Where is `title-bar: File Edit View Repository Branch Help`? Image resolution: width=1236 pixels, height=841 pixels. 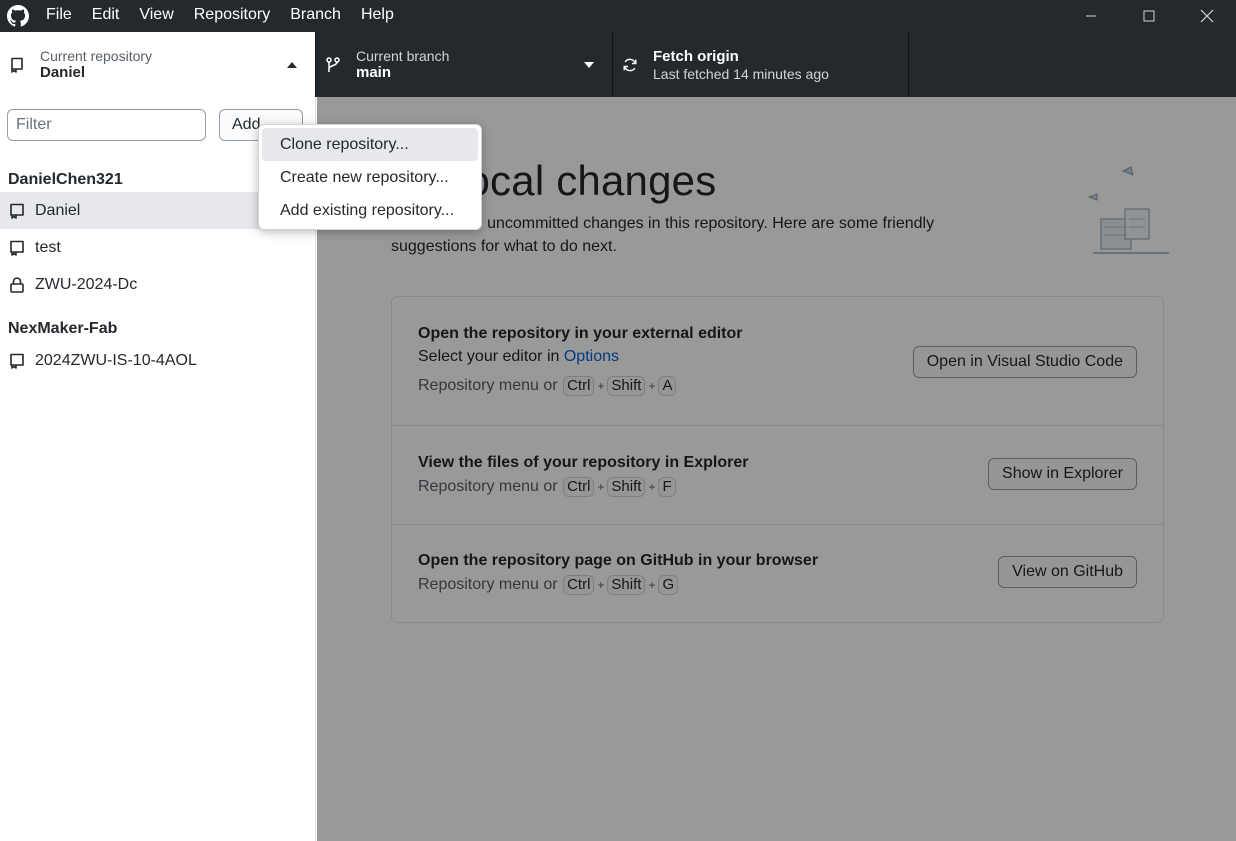
title-bar: File Edit View Repository Branch Help is located at coordinates (618, 16).